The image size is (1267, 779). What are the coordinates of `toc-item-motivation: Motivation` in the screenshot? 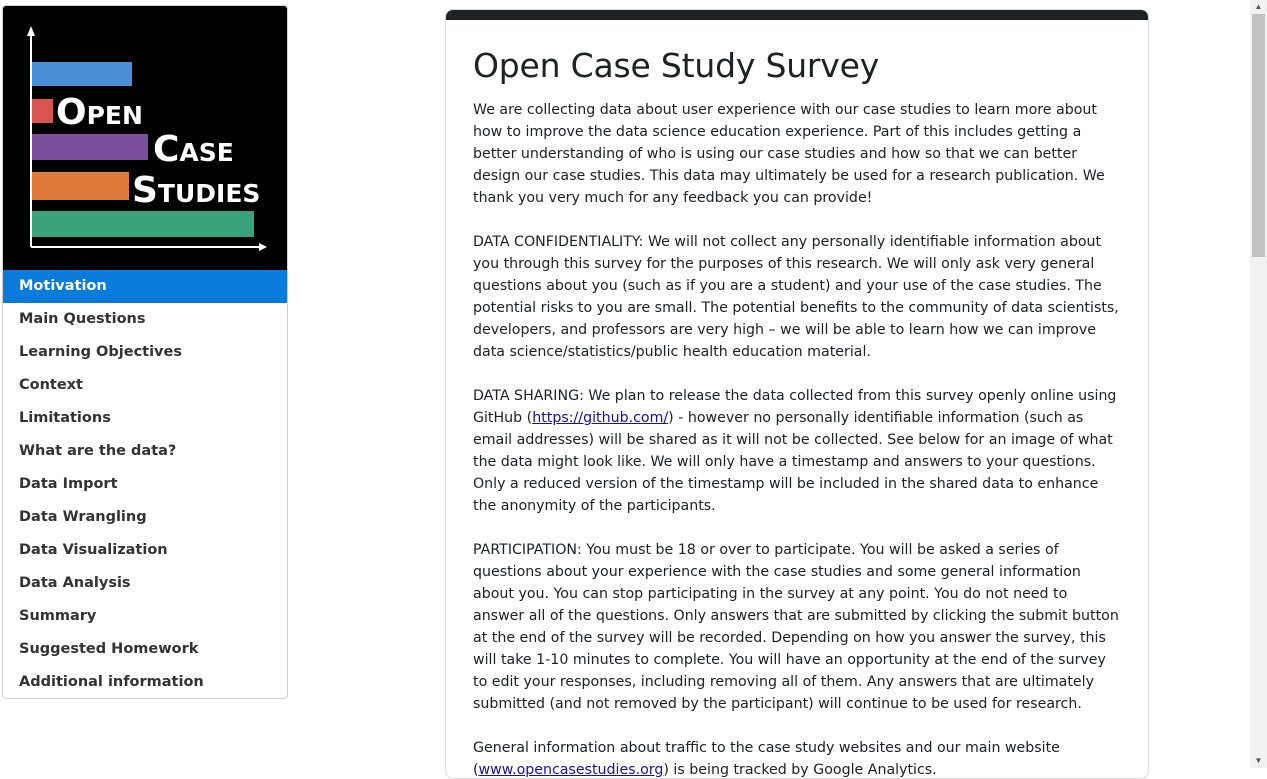 It's located at (145, 286).